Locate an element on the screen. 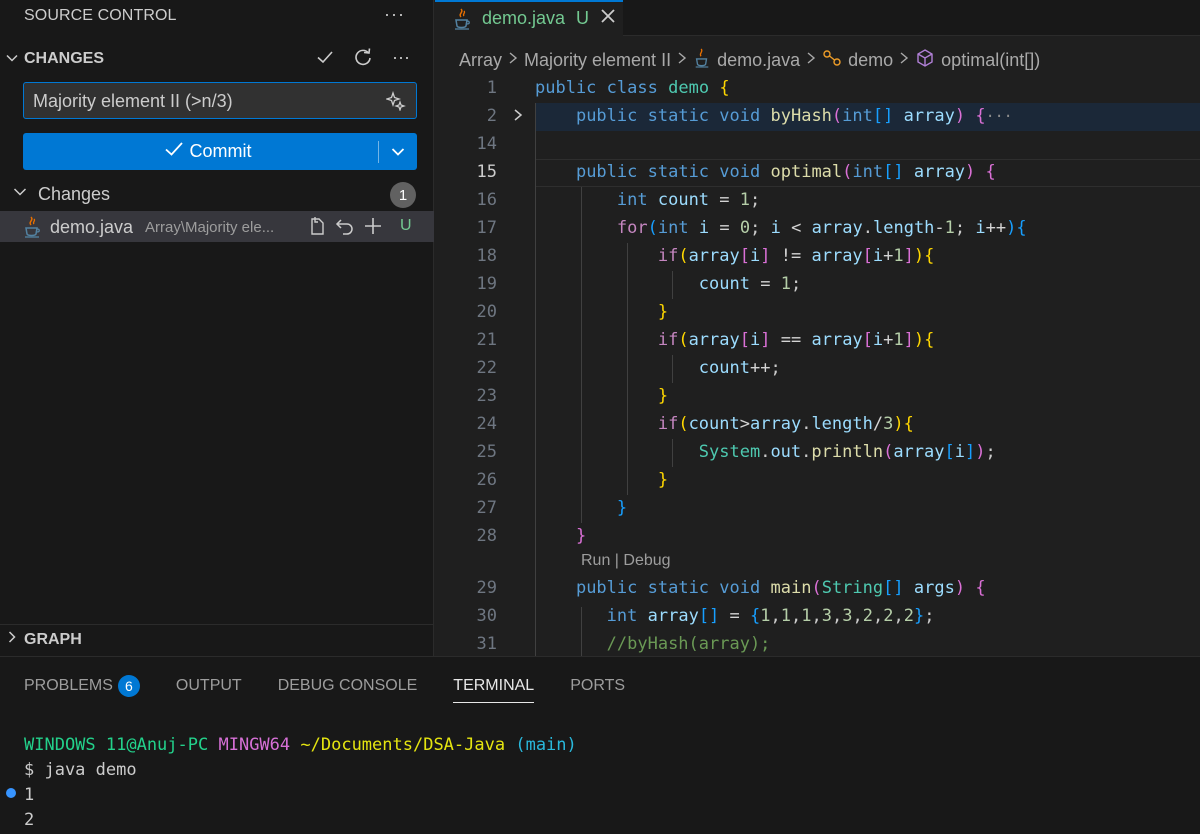 The height and width of the screenshot is (834, 1200). changes-section-header: CHANGES ··· is located at coordinates (217, 59).